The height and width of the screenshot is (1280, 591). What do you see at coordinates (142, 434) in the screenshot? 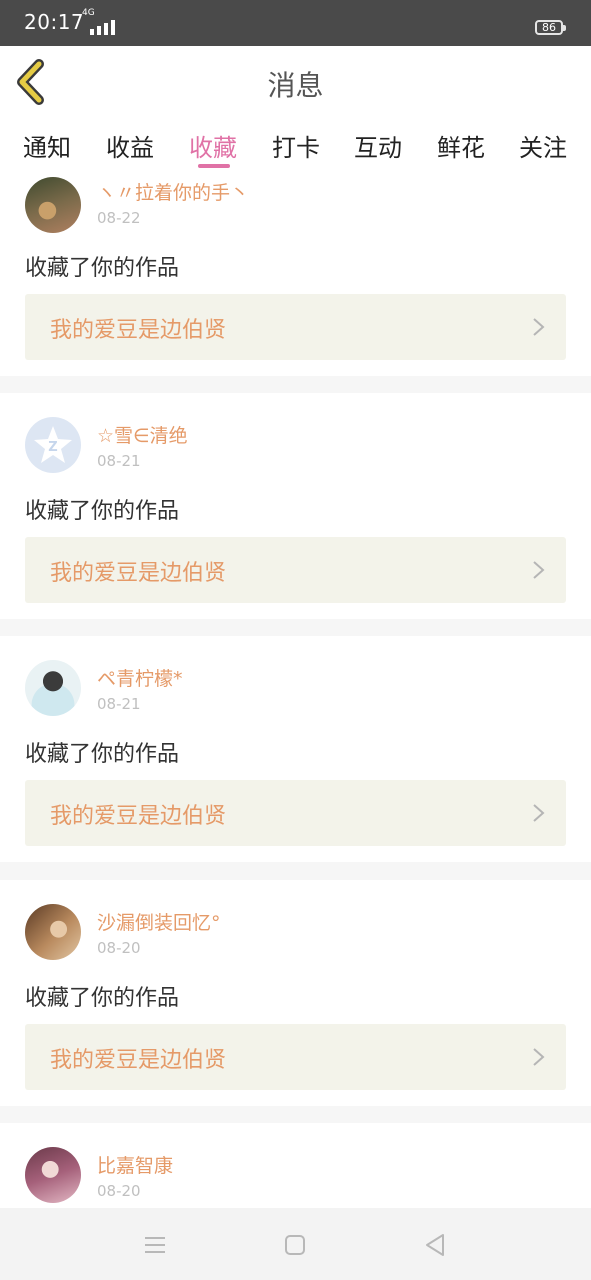
I see `username: ☆雪∈清绝` at bounding box center [142, 434].